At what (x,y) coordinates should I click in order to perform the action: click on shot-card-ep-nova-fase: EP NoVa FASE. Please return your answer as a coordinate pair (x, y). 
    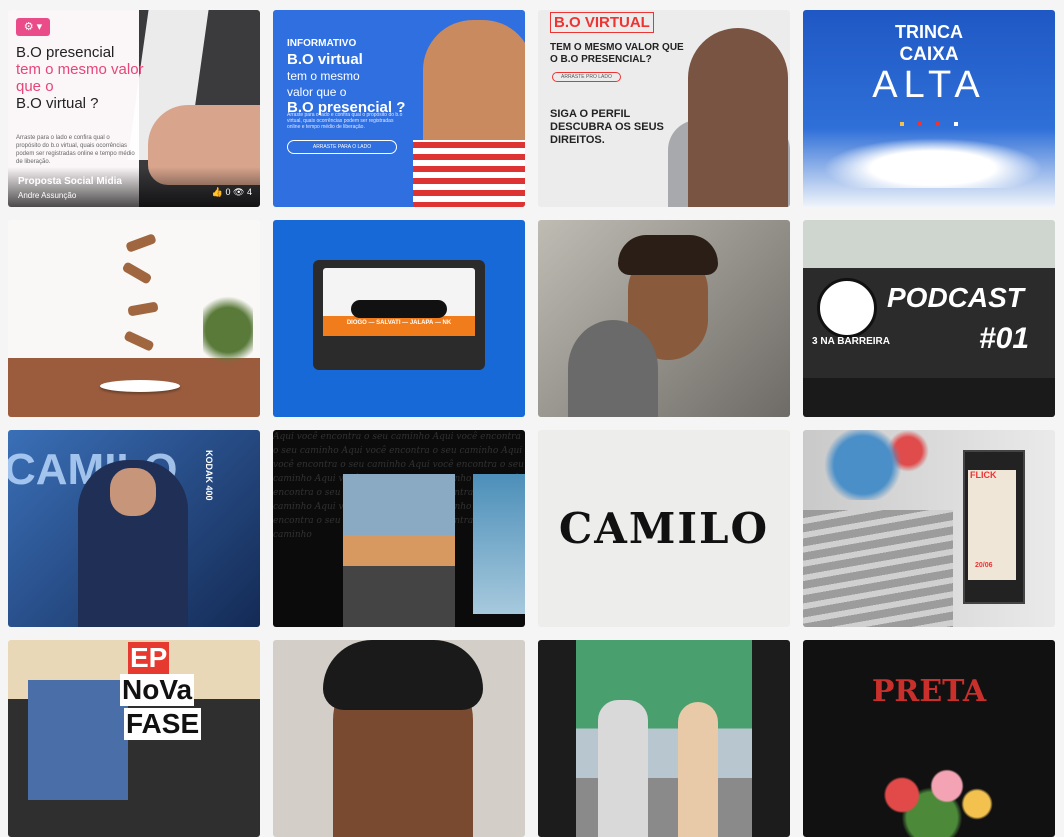
    Looking at the image, I should click on (134, 738).